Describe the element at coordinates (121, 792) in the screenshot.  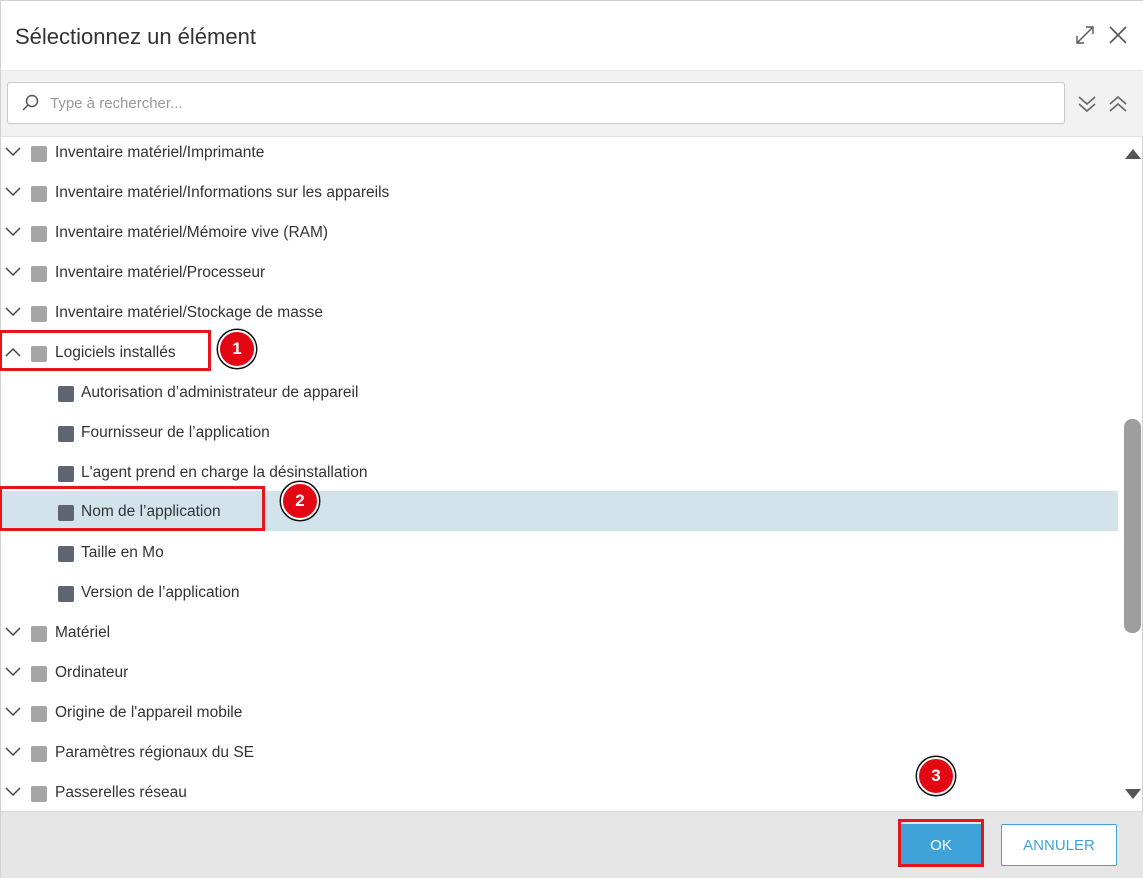
I see `tree-item-label: Passerelles réseau` at that location.